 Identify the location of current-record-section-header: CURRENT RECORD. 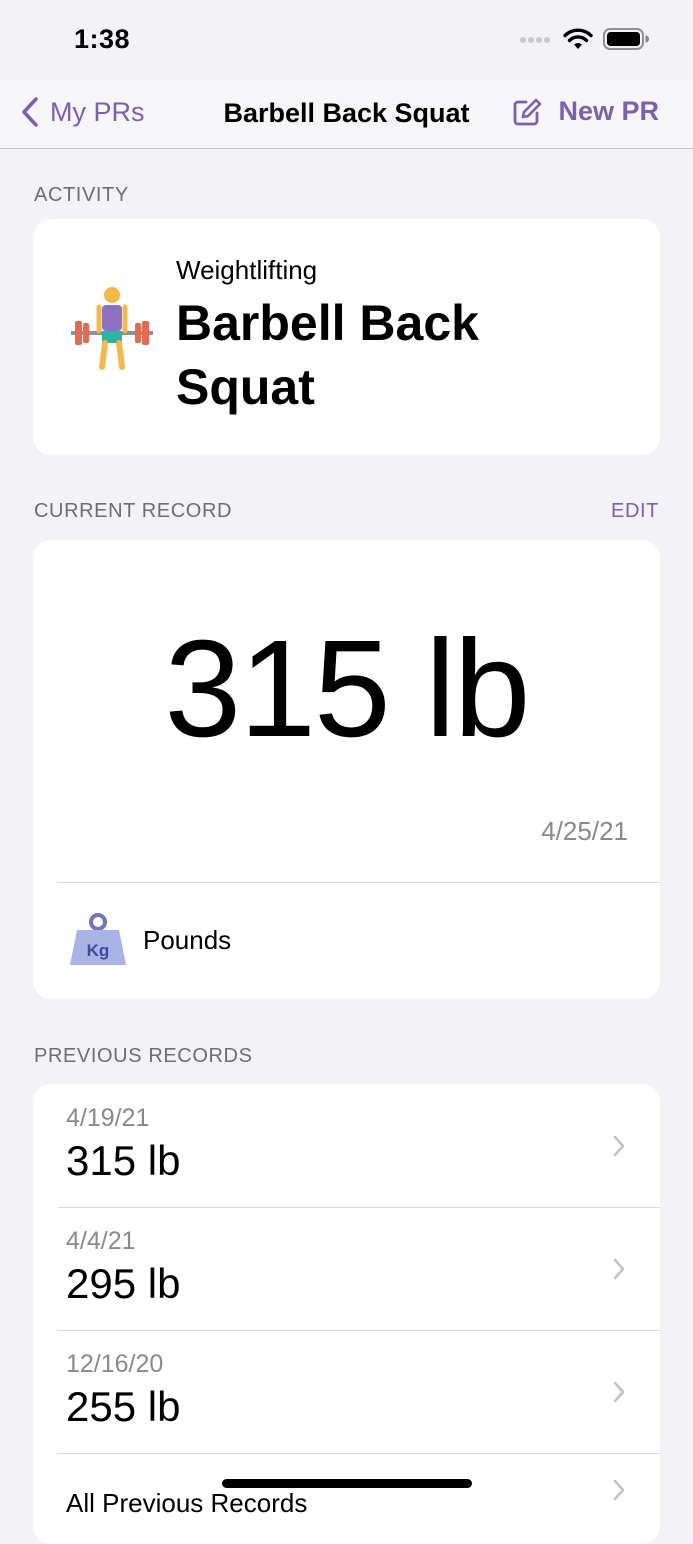
(133, 511).